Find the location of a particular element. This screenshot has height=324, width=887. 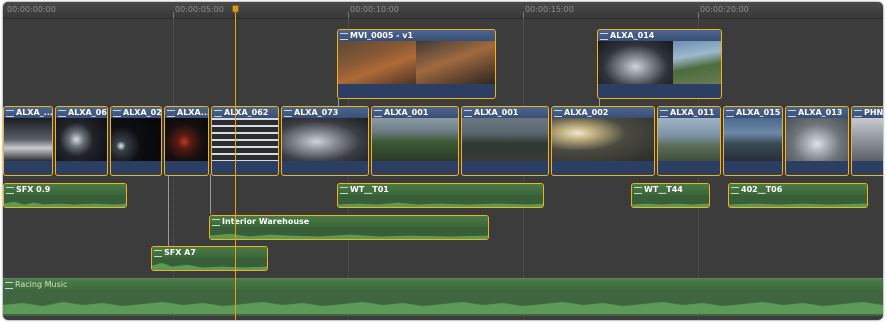

audio-clip-402-t06: 402__T06 is located at coordinates (798, 195).